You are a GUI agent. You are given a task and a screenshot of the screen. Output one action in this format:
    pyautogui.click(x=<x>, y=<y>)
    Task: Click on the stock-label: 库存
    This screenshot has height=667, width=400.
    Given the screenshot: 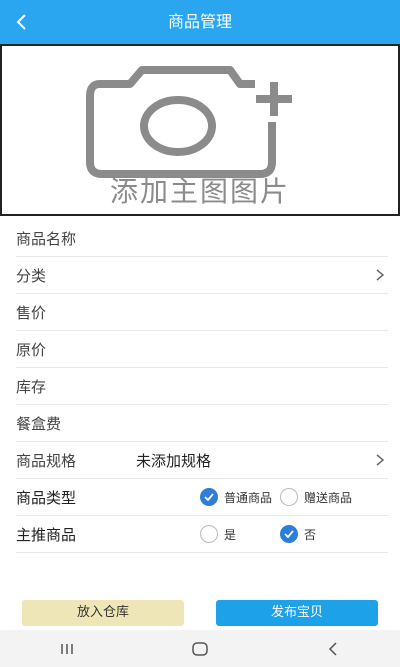 What is the action you would take?
    pyautogui.click(x=31, y=386)
    